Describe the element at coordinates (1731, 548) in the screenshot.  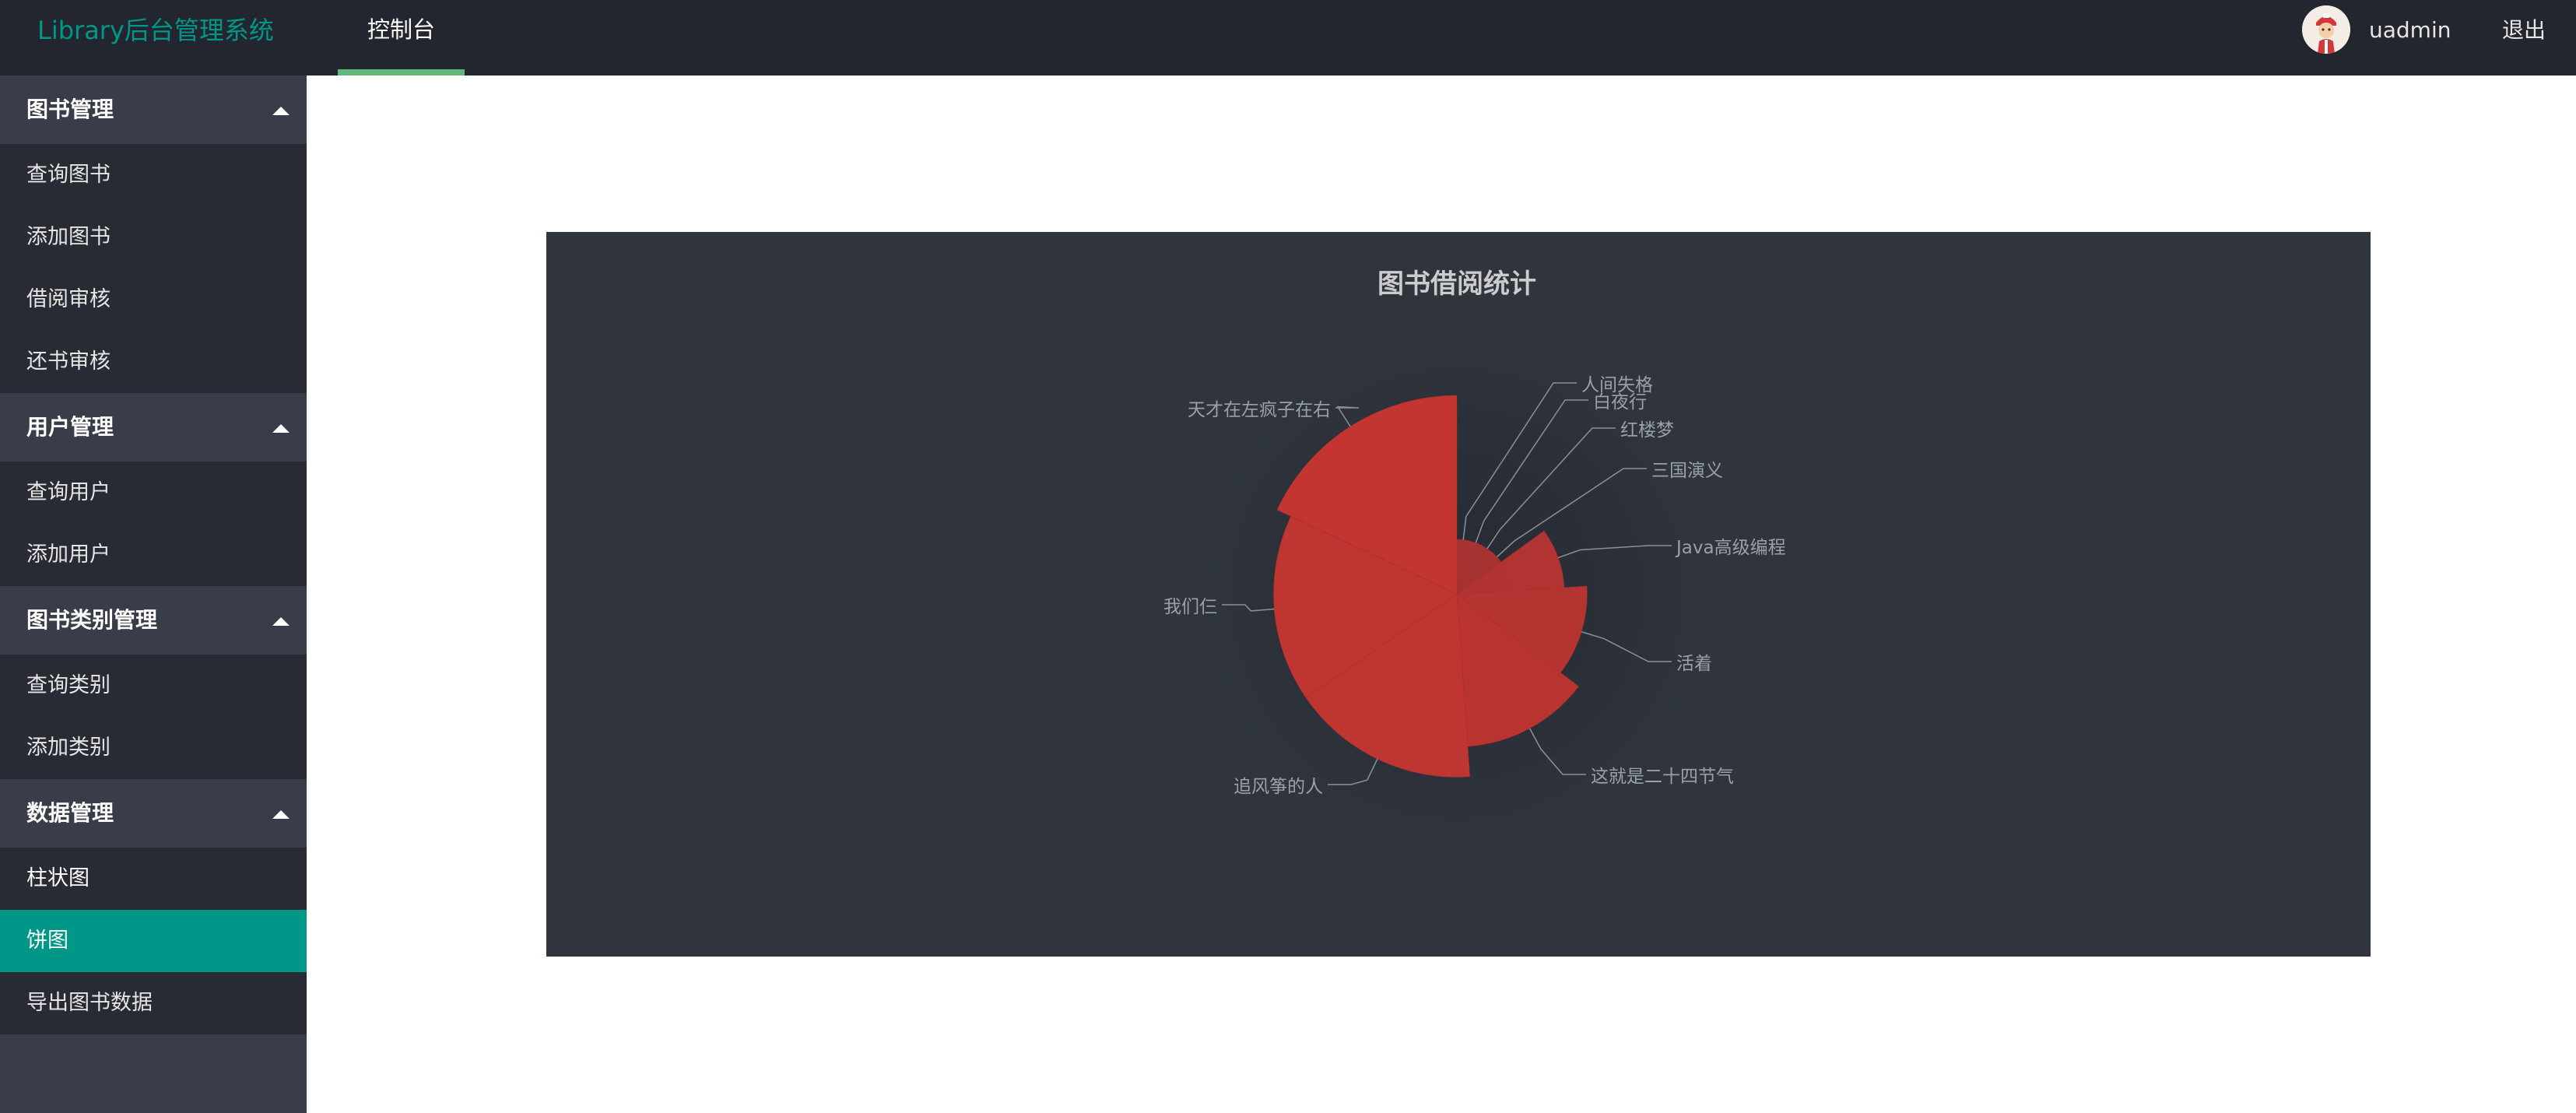
I see `pie-slice-label: Java高级编程` at that location.